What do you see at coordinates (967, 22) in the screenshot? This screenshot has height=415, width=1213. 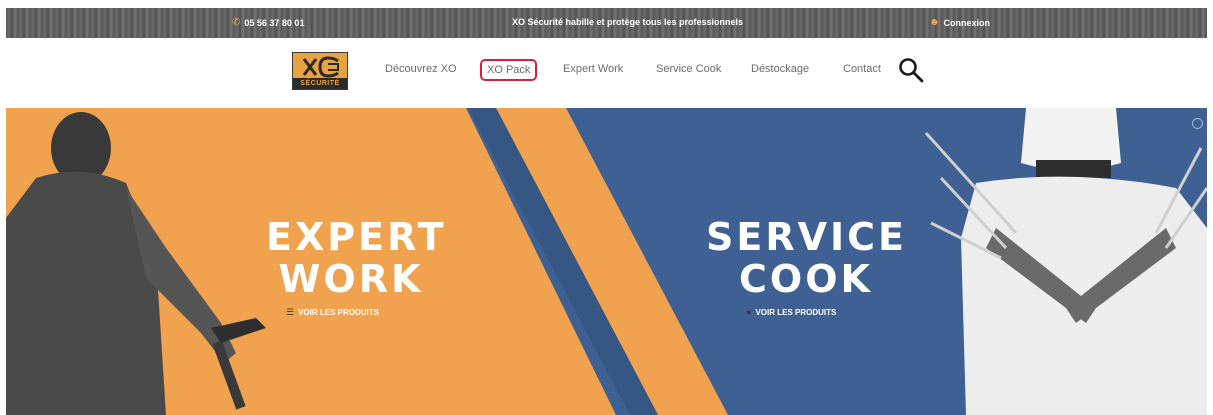 I see `login-label: Connexion` at bounding box center [967, 22].